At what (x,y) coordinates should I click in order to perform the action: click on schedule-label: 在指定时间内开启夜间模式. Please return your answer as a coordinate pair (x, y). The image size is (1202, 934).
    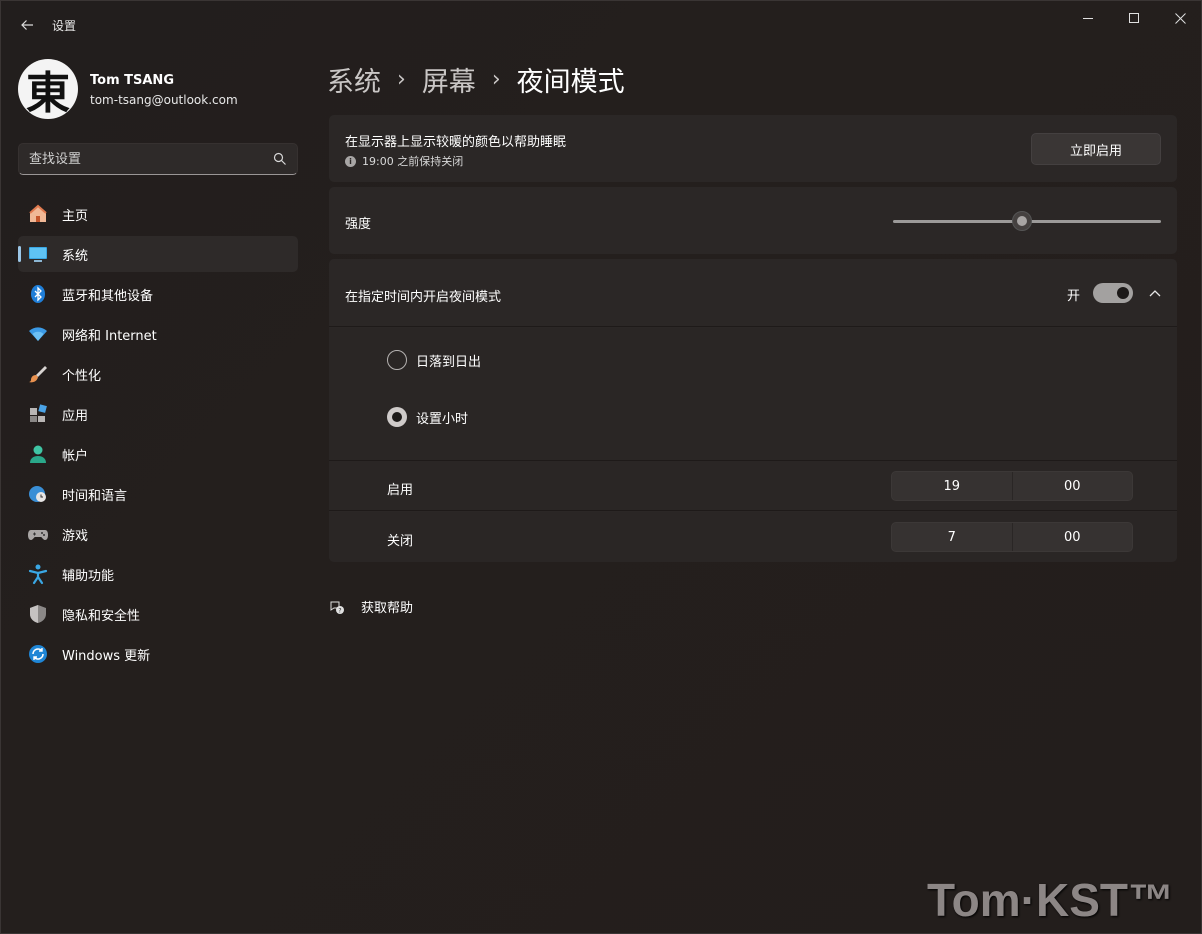
    Looking at the image, I should click on (423, 297).